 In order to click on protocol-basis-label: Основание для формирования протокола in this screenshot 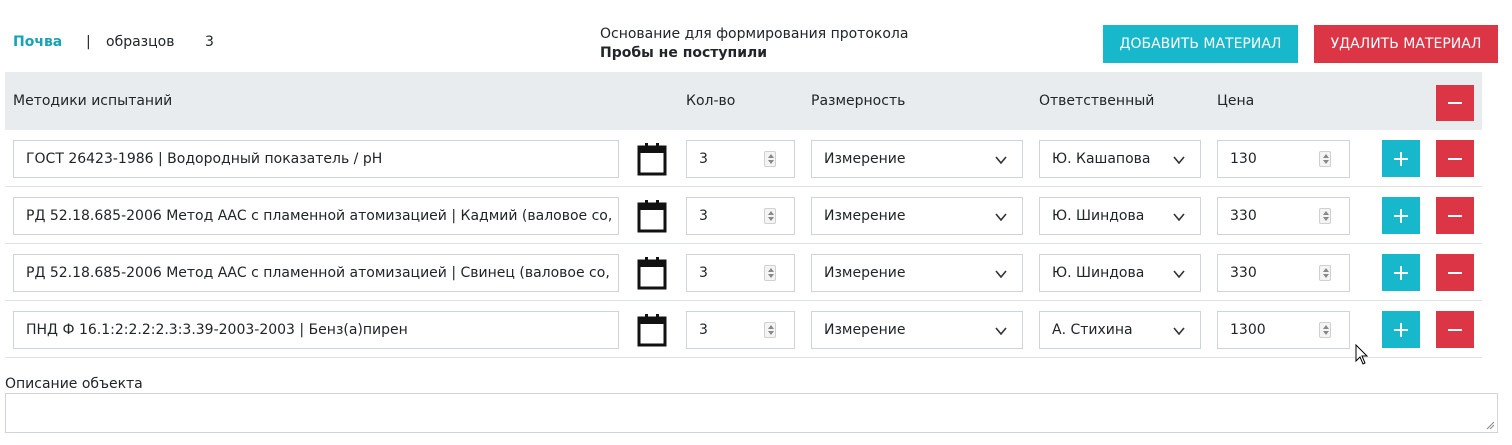, I will do `click(754, 34)`.